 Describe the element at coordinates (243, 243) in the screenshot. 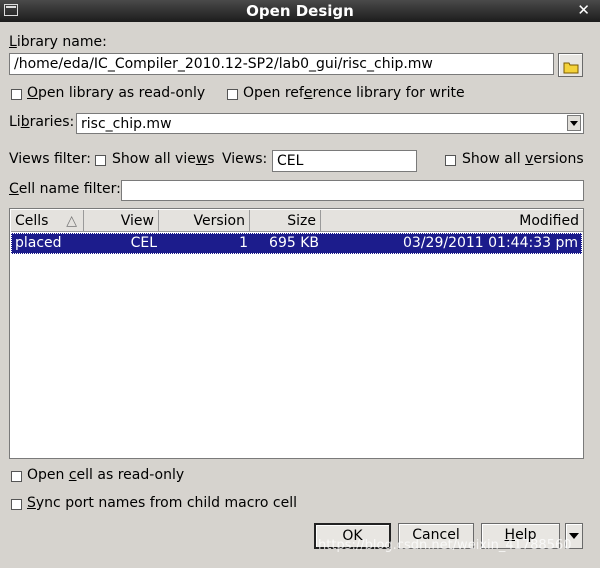

I see `cell-version: 1` at that location.